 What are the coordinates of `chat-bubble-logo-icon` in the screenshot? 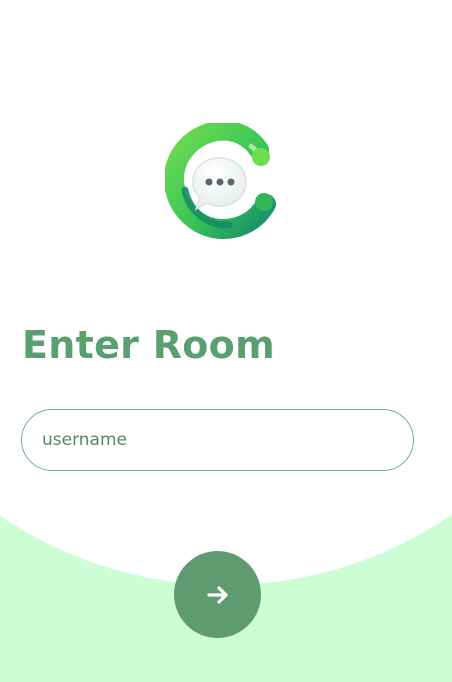 It's located at (220, 180).